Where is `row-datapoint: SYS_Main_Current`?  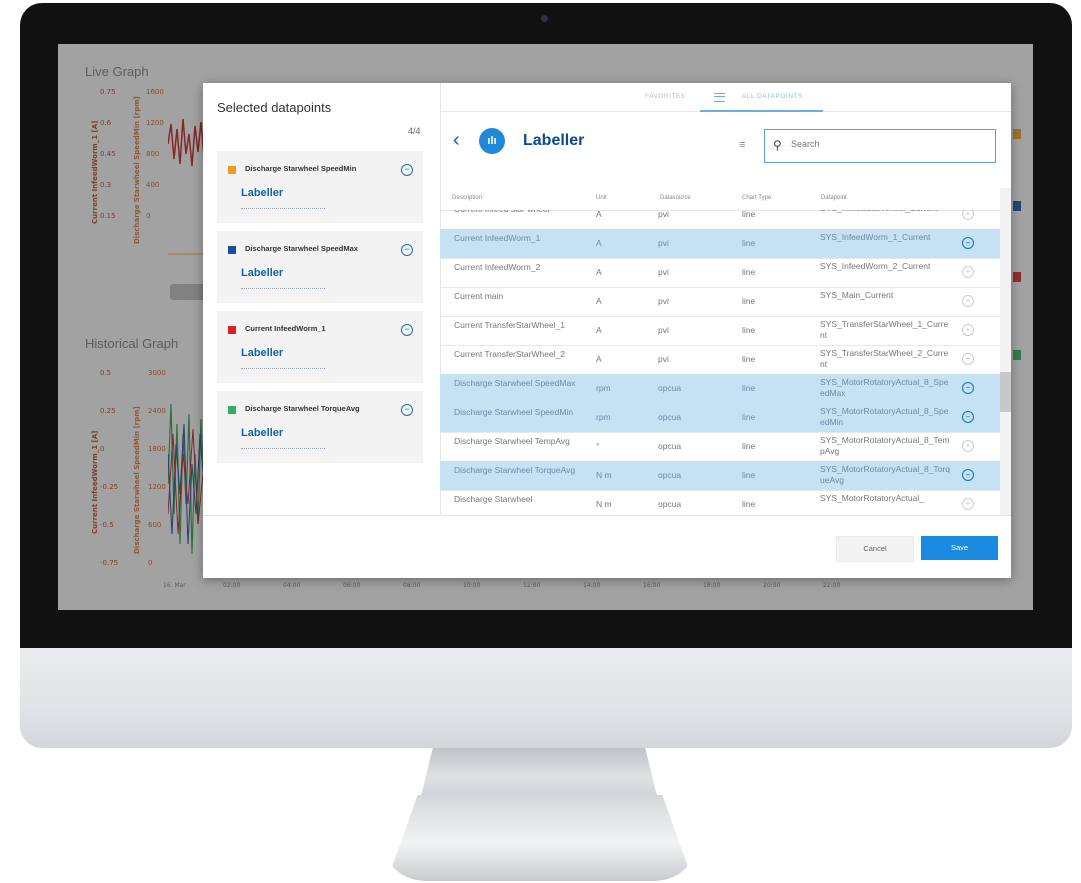
row-datapoint: SYS_Main_Current is located at coordinates (857, 295).